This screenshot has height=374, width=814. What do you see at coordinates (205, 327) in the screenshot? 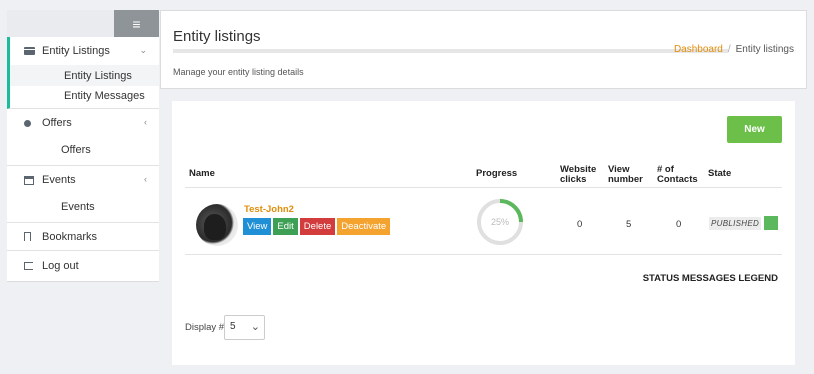
I see `display-label: Display #` at bounding box center [205, 327].